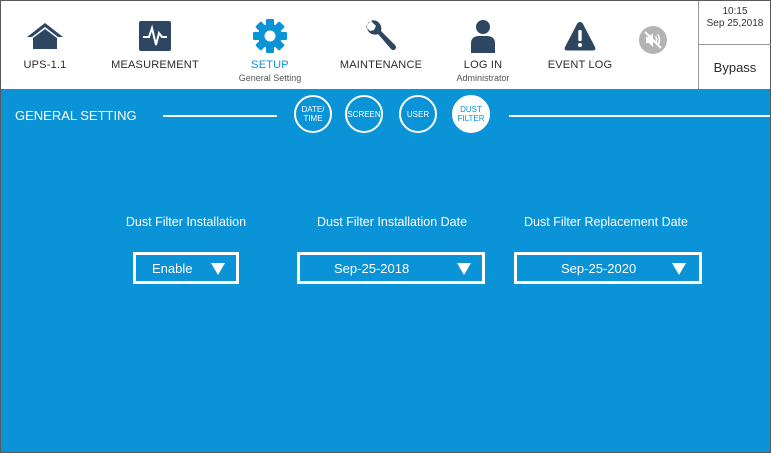 Image resolution: width=771 pixels, height=453 pixels. I want to click on waveform-icon, so click(155, 36).